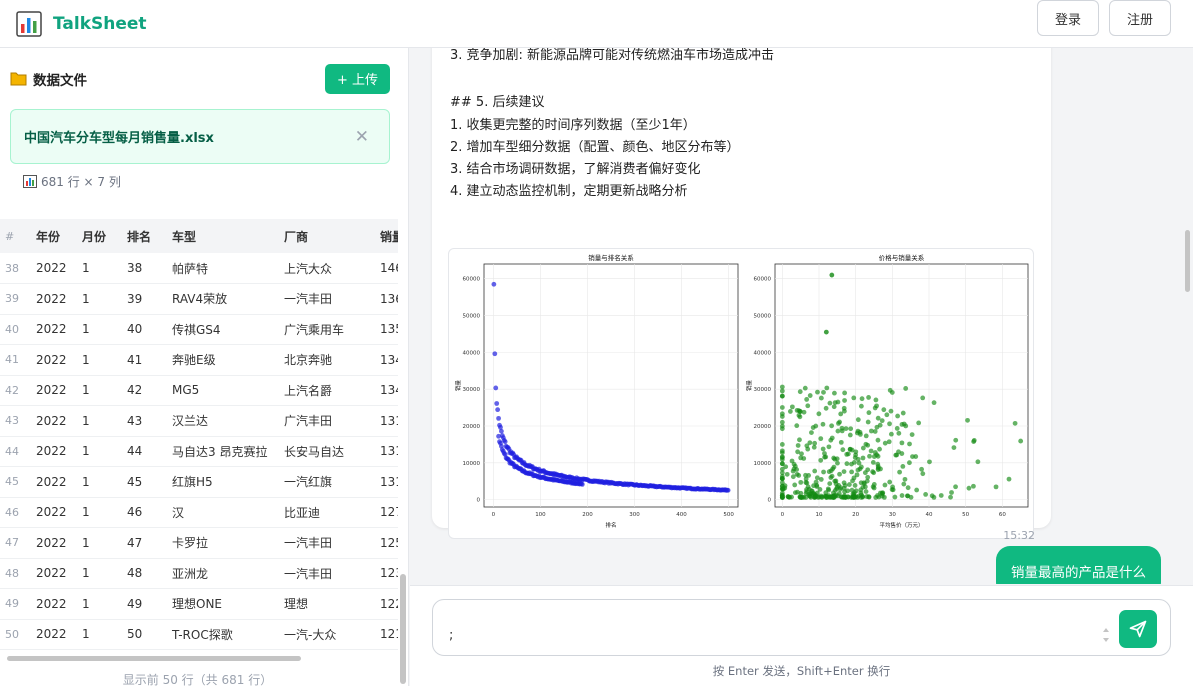  Describe the element at coordinates (1187, 261) in the screenshot. I see `chat-scrollbar` at that location.